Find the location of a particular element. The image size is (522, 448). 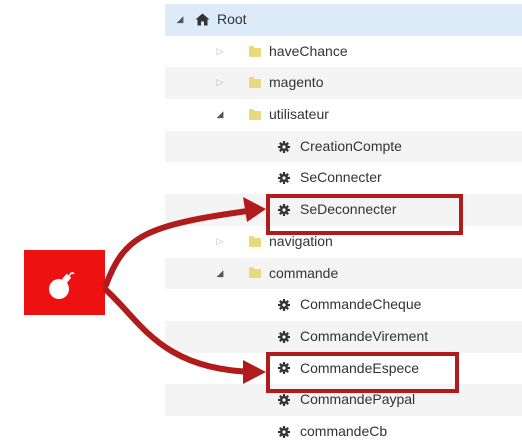

tree-item-label: CommandeVirement is located at coordinates (364, 335).